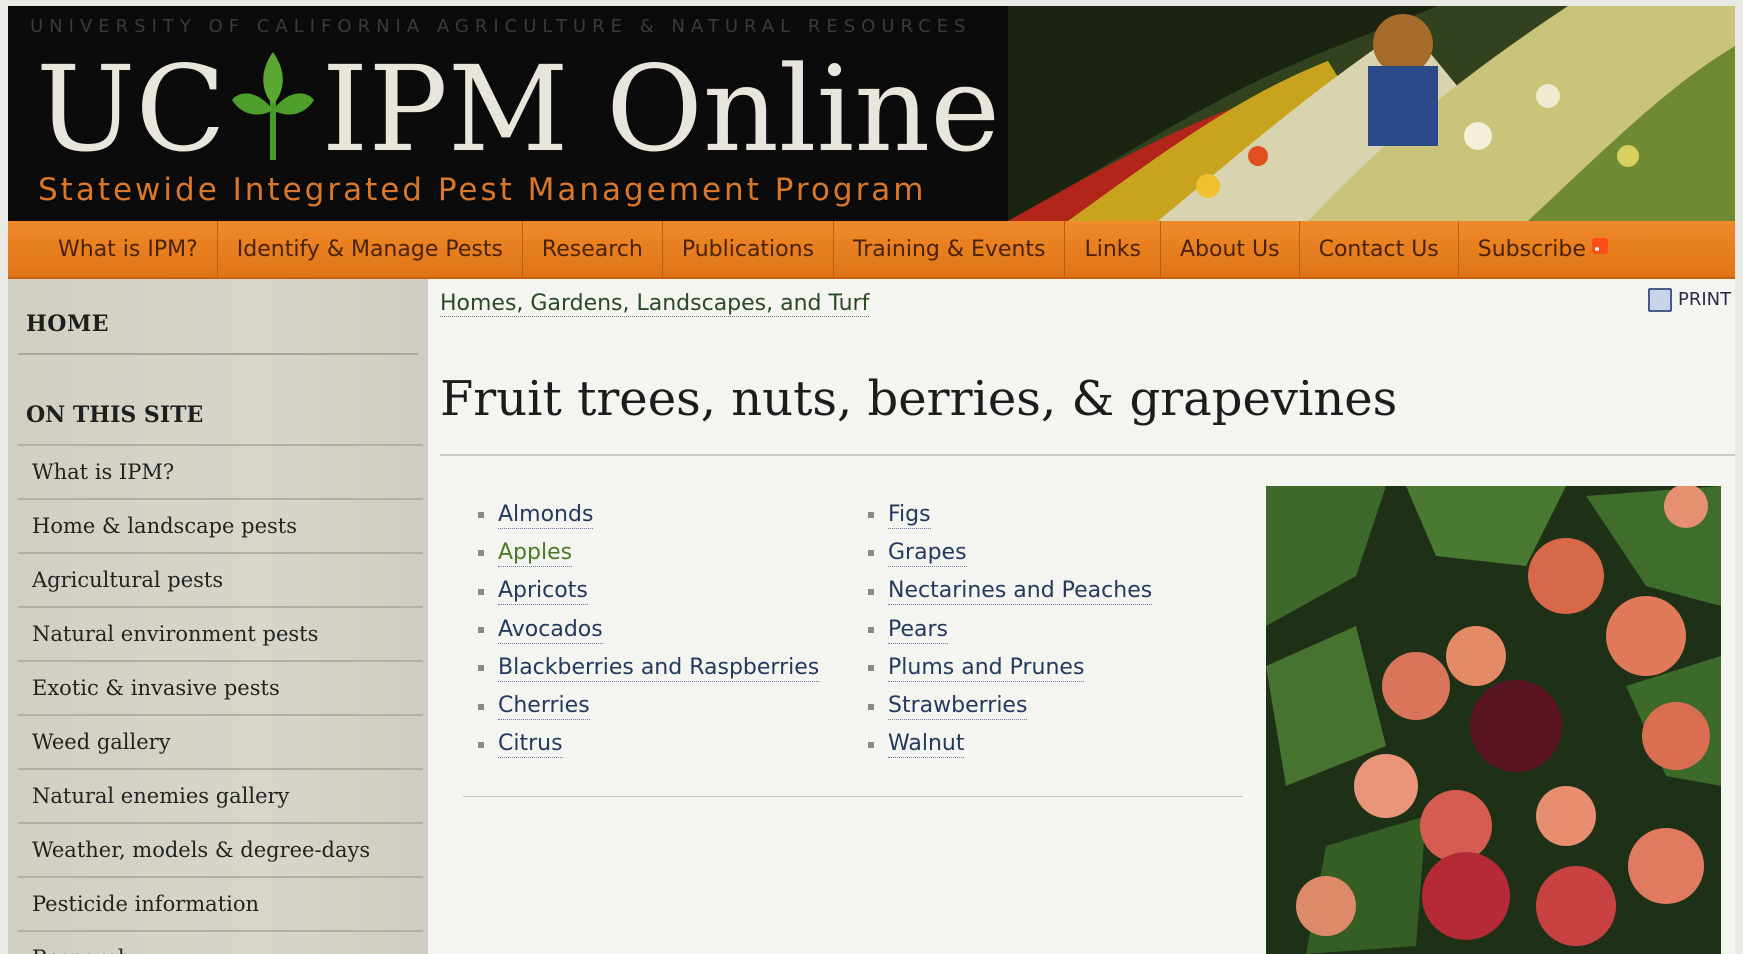  I want to click on link-plums-prunes: Plums and Prunes, so click(986, 668).